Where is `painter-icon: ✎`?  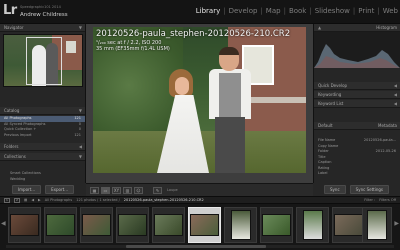
painter-icon: ✎ is located at coordinates (157, 190).